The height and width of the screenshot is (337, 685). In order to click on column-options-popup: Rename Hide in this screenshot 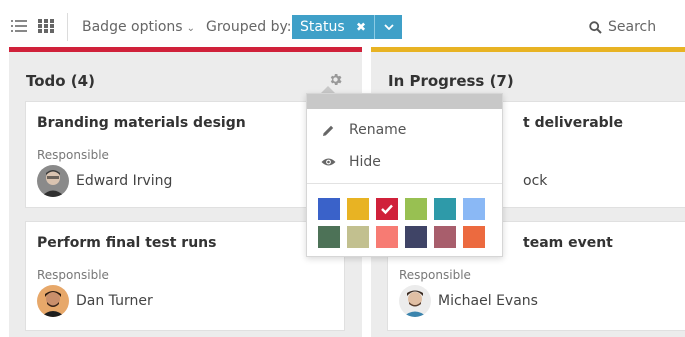, I will do `click(404, 175)`.